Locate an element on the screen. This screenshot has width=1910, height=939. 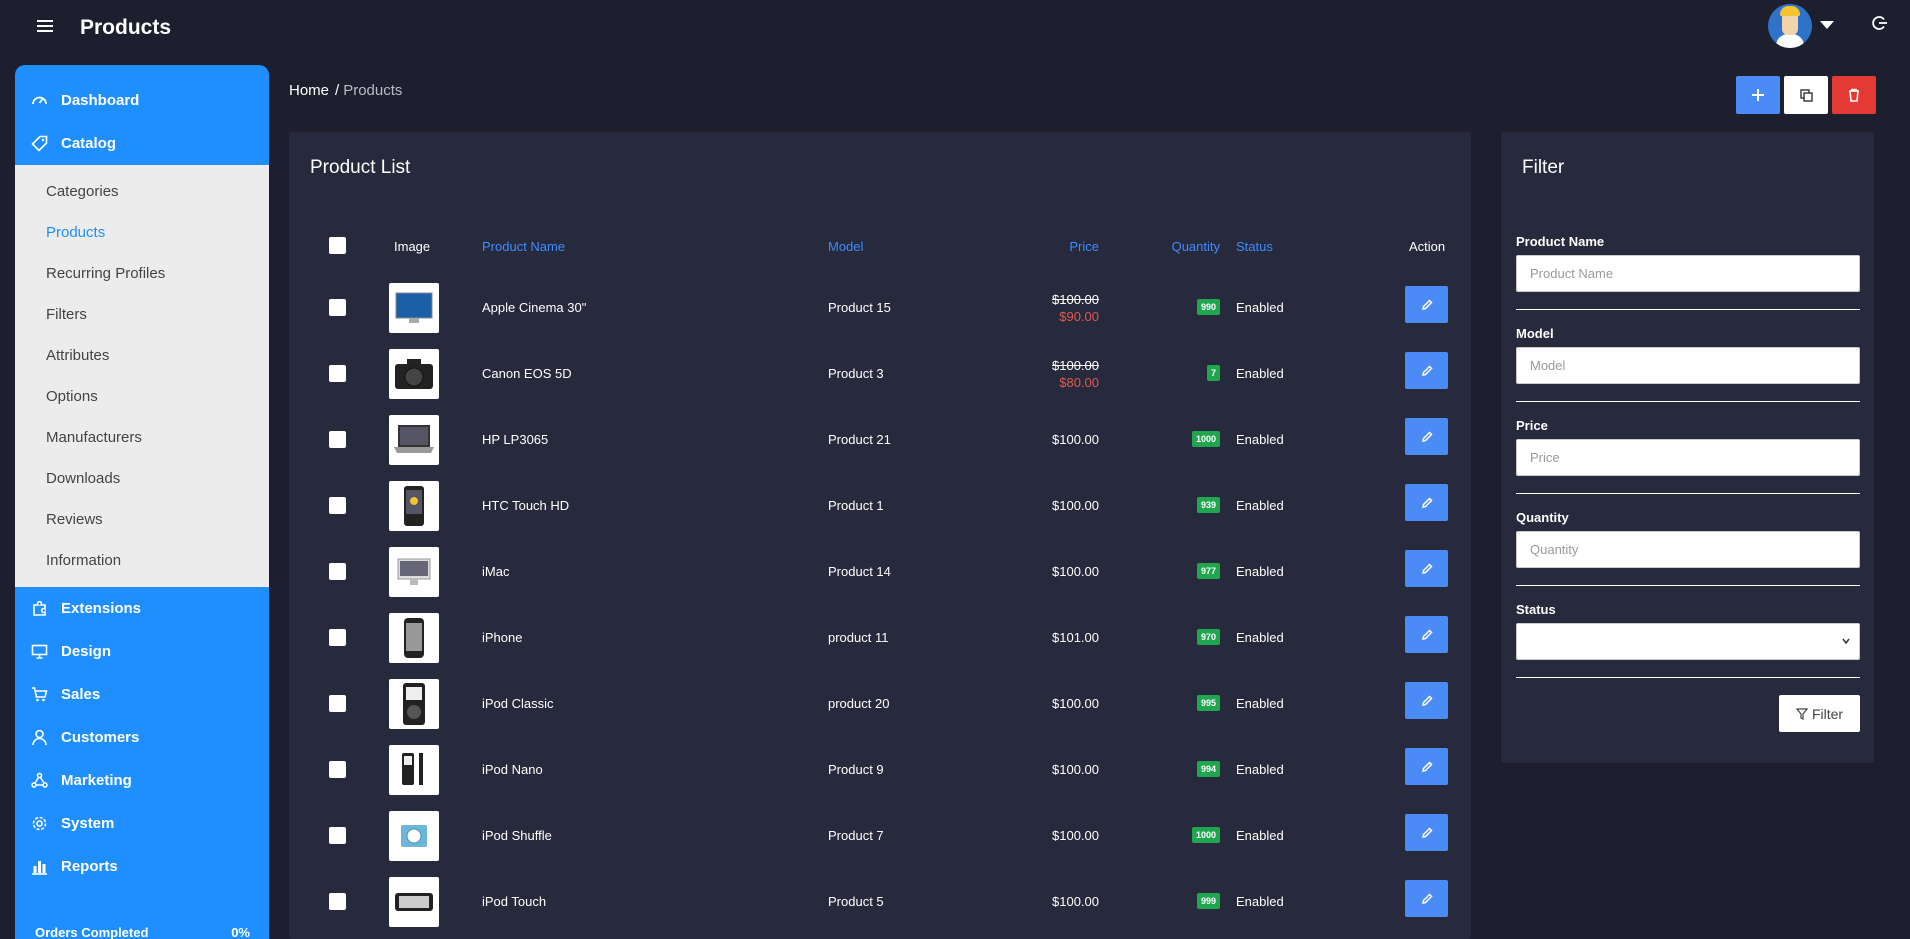
sidebar-item-sales: Sales is located at coordinates (142, 694).